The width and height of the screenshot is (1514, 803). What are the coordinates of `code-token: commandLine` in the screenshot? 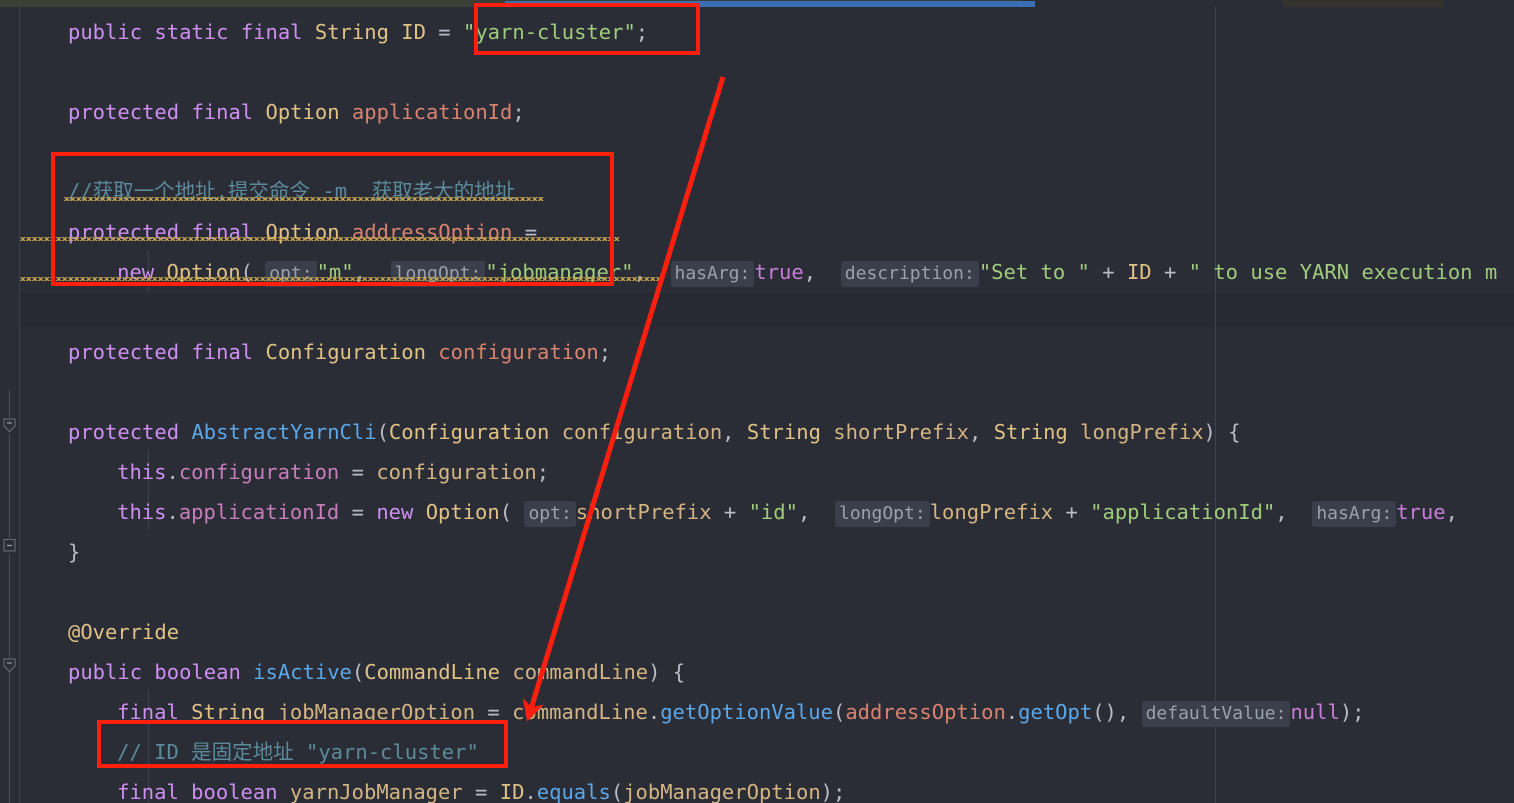 It's located at (580, 672).